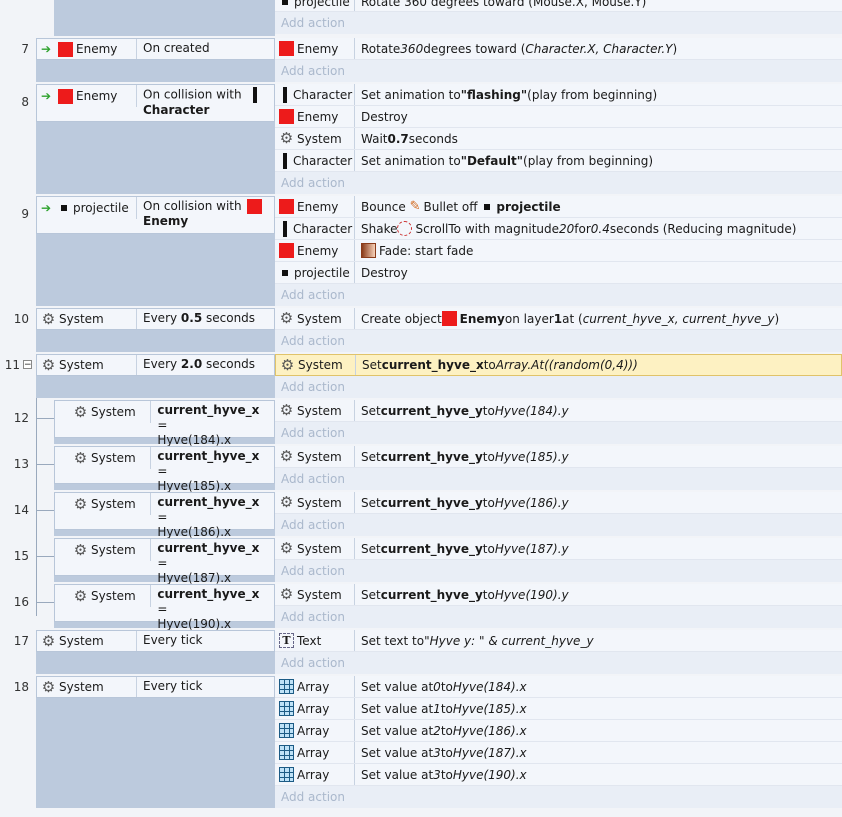 Image resolution: width=842 pixels, height=817 pixels. I want to click on subevent-condition: ⚙ System current_hyve_x = Hyve(185).x, so click(164, 469).